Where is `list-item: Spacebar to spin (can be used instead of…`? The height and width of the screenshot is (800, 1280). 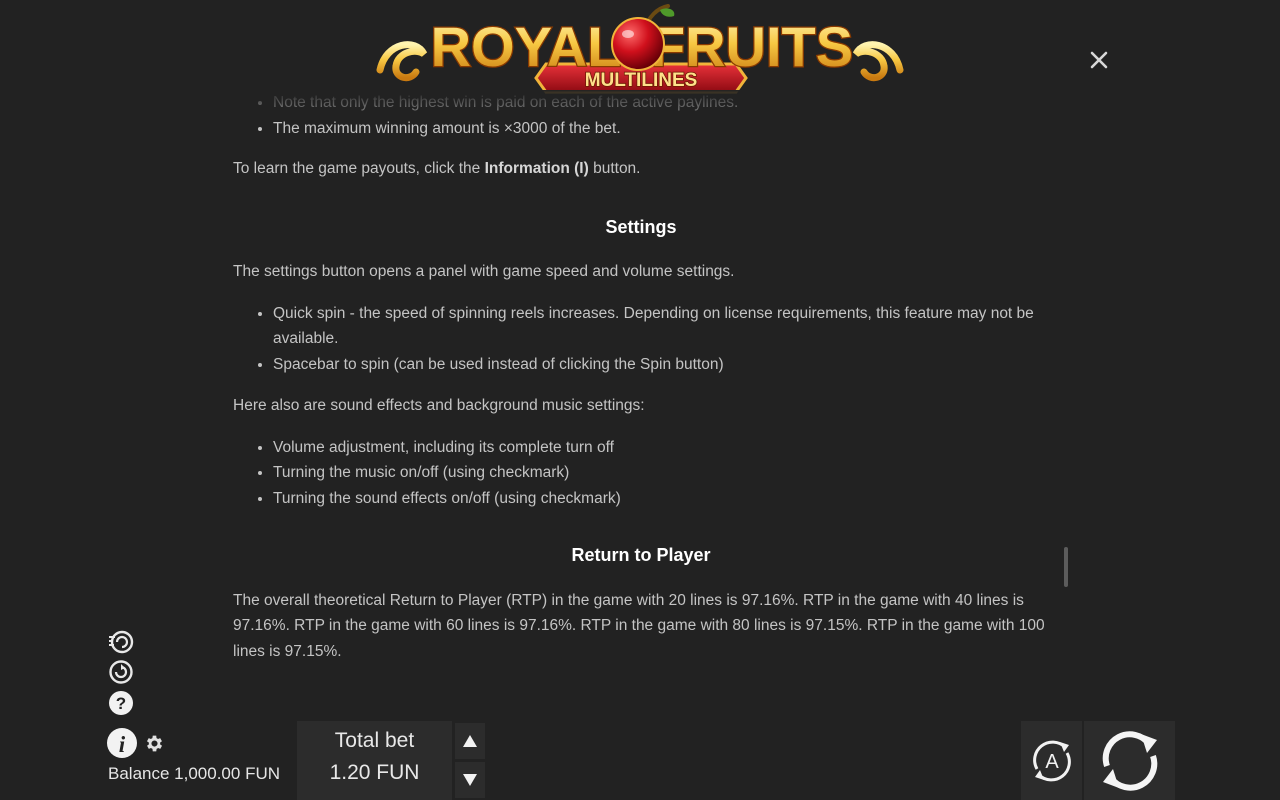
list-item: Spacebar to spin (can be used instead of… is located at coordinates (661, 365).